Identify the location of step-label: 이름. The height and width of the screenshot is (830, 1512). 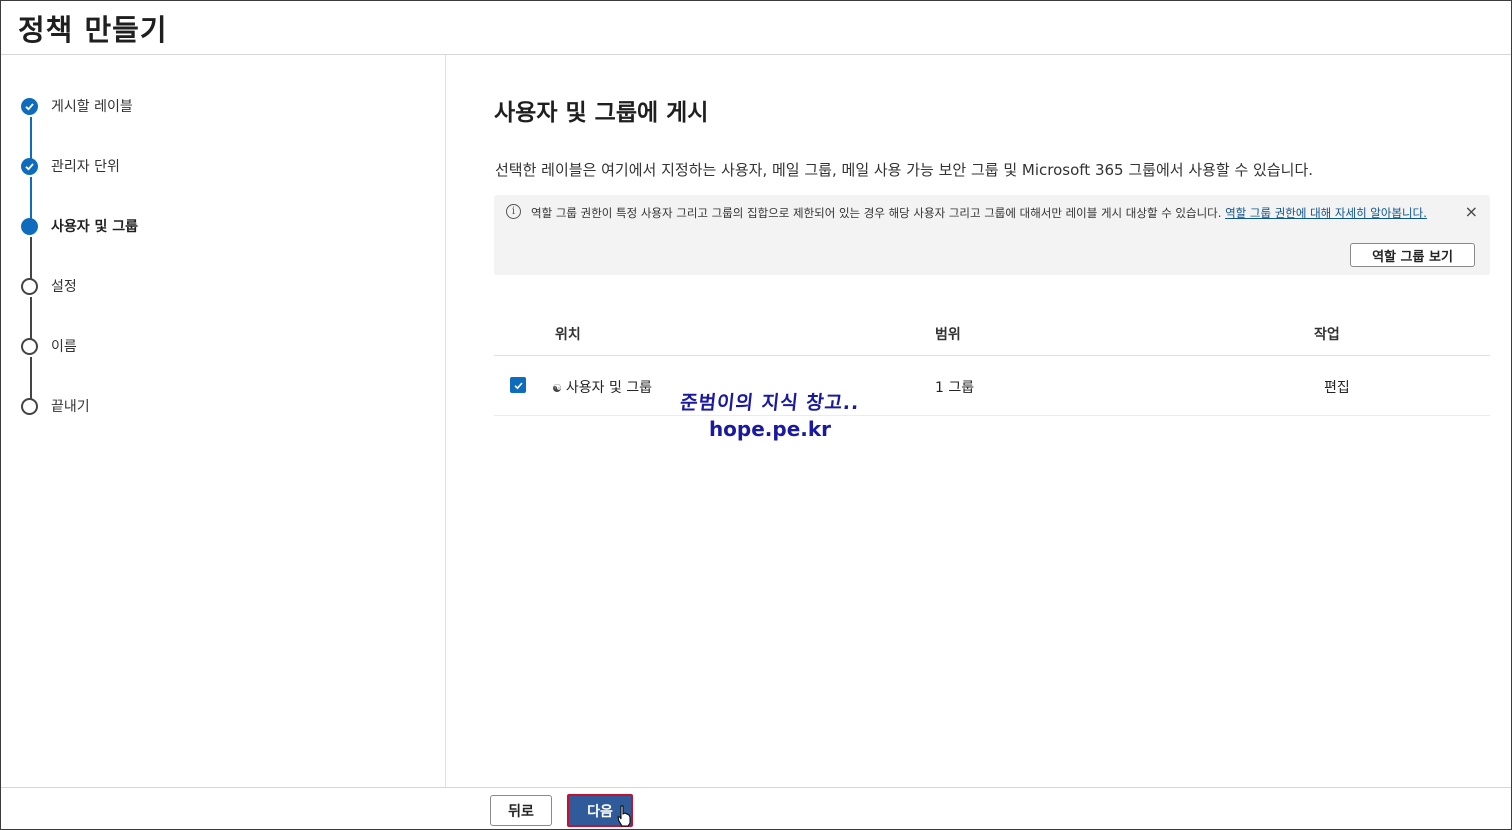
(64, 347).